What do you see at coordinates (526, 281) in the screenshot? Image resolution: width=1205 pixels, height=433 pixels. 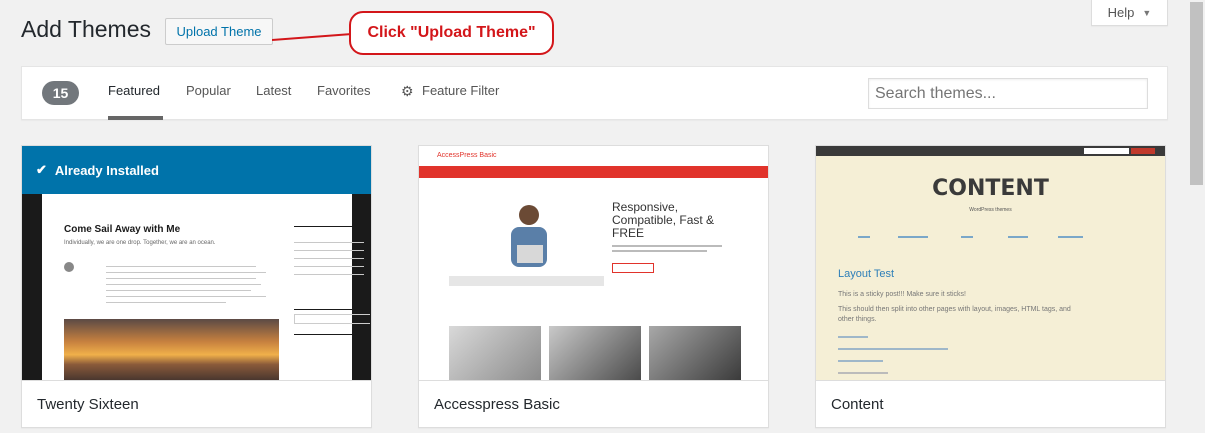 I see `preview-desk` at bounding box center [526, 281].